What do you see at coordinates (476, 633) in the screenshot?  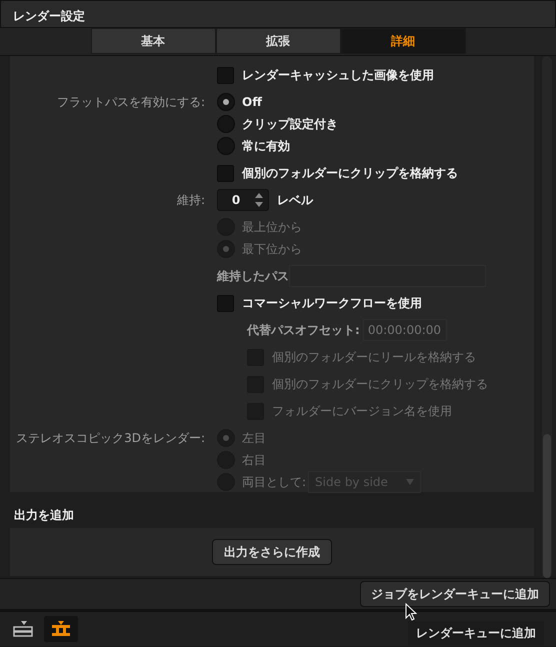 I see `tooltip: レンダーキューに追加` at bounding box center [476, 633].